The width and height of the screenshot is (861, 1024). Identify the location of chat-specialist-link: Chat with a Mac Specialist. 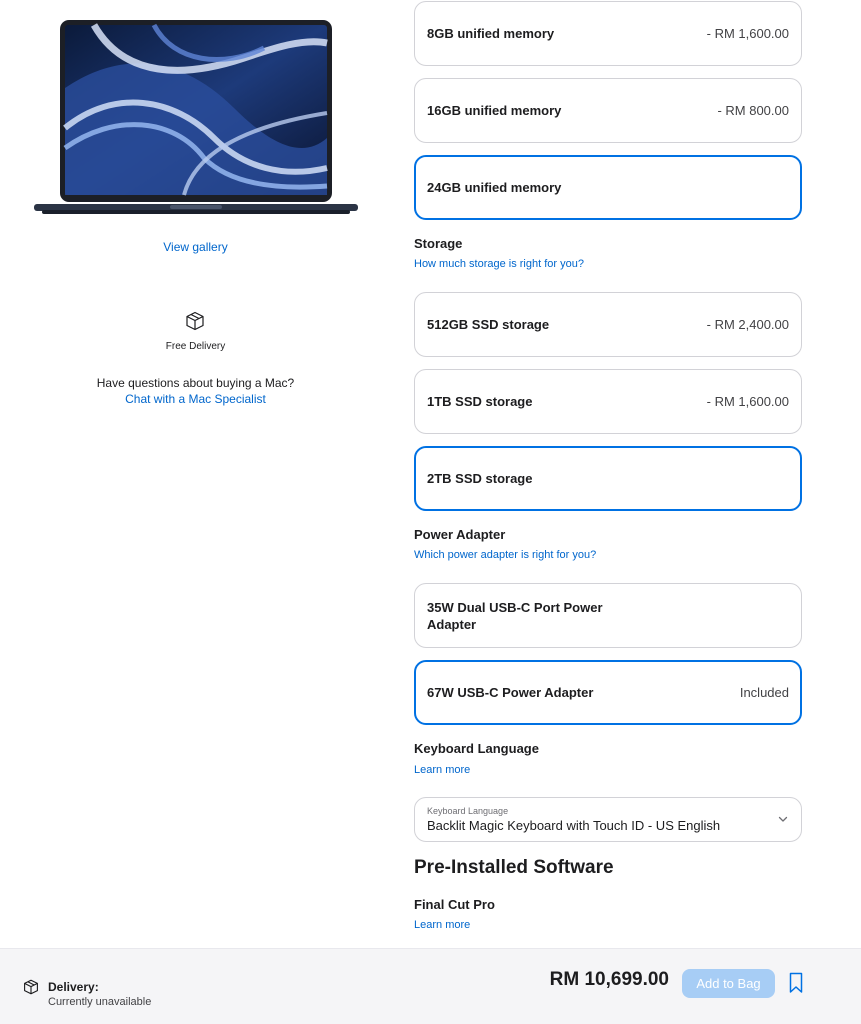
(195, 399).